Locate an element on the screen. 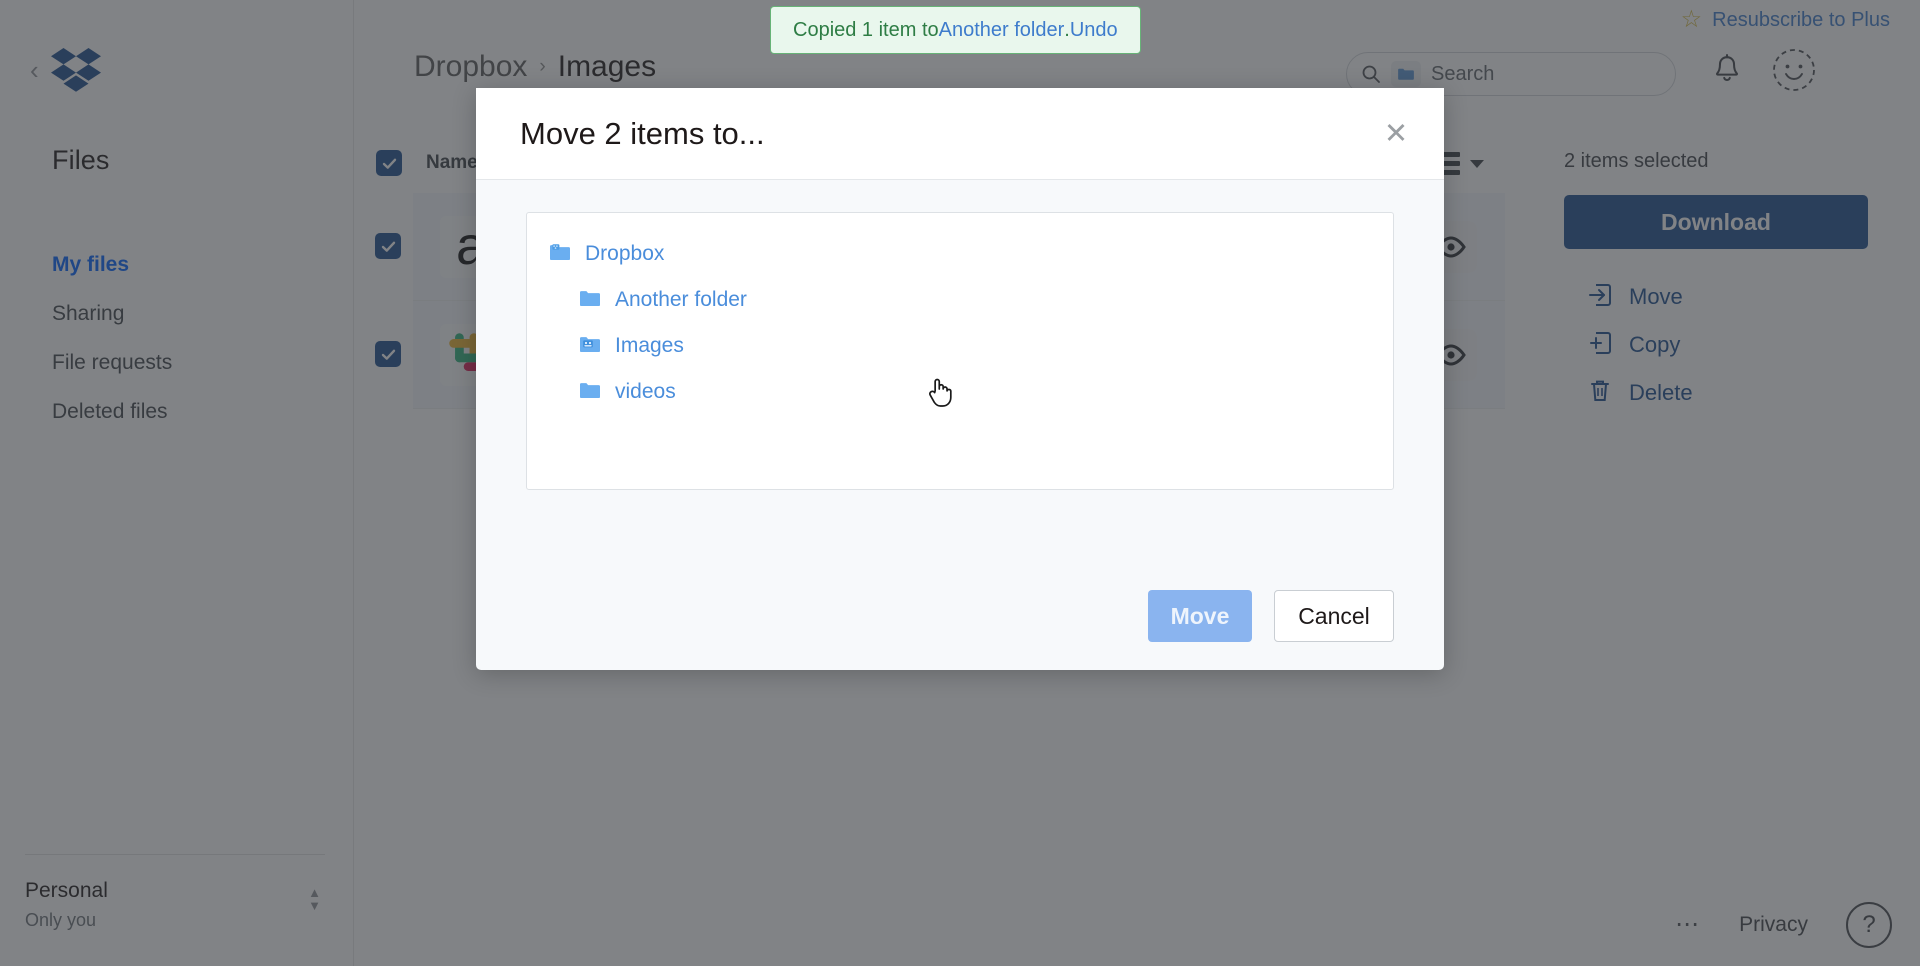 The height and width of the screenshot is (966, 1920). toast-prefix: Copied 1 item to is located at coordinates (866, 29).